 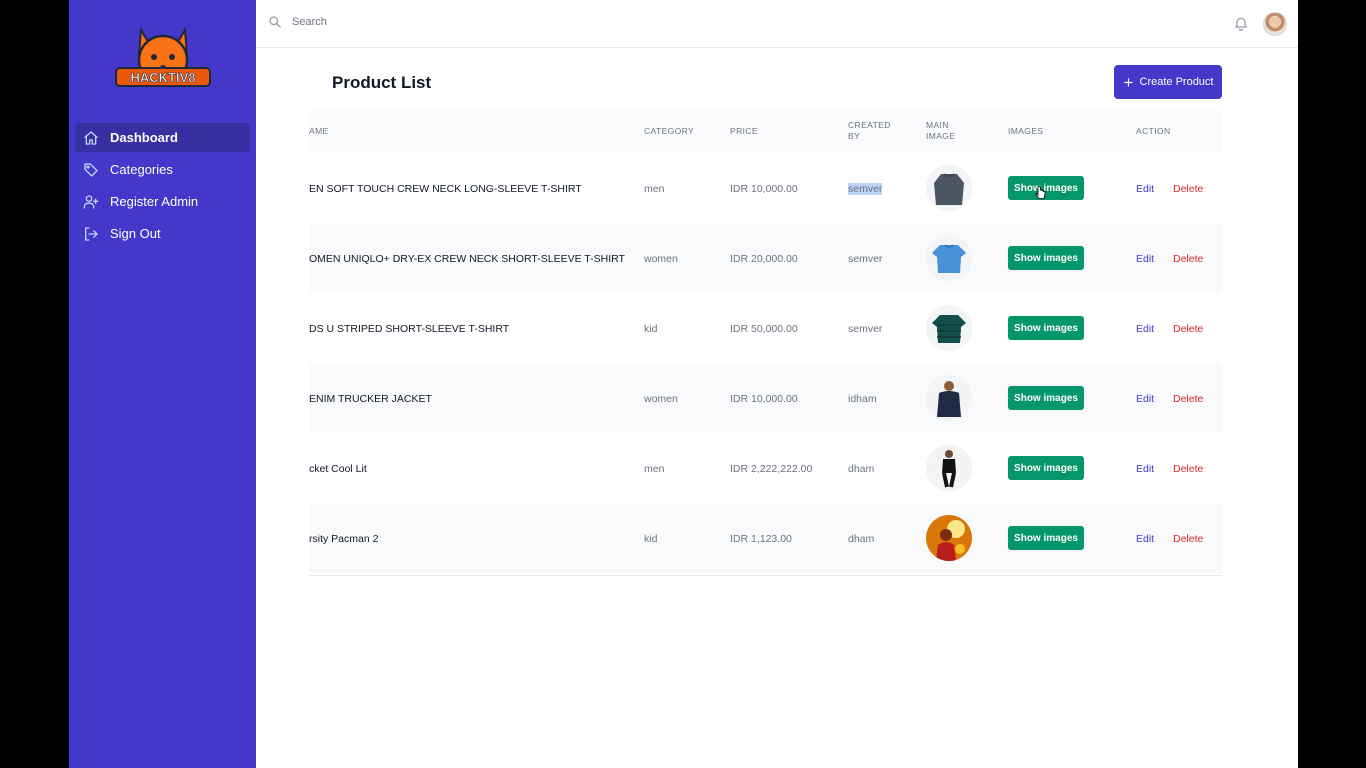 What do you see at coordinates (162, 77) in the screenshot?
I see `svg-text: HACKTIV8` at bounding box center [162, 77].